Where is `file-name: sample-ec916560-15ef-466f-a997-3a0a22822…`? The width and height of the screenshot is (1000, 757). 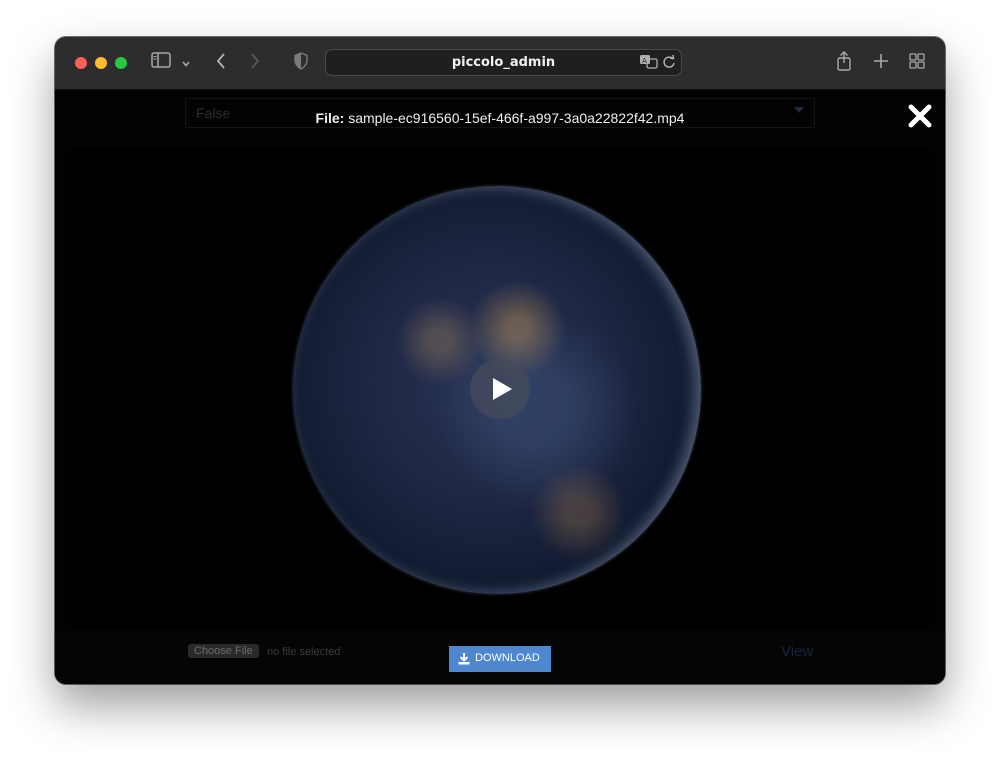
file-name: sample-ec916560-15ef-466f-a997-3a0a22822… is located at coordinates (516, 118).